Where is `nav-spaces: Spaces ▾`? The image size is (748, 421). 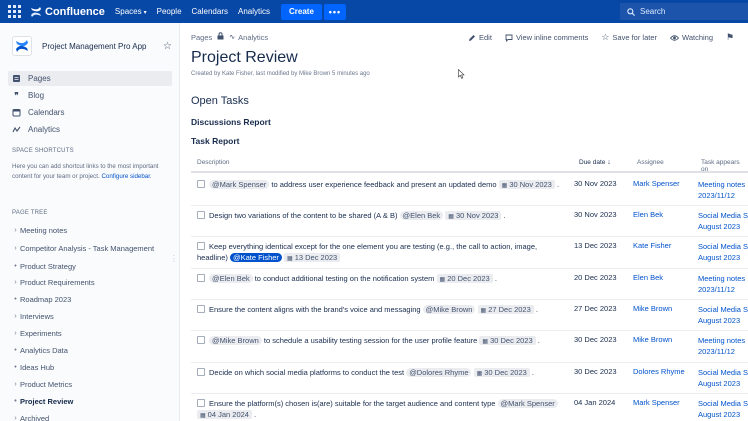
nav-spaces: Spaces ▾ is located at coordinates (131, 11).